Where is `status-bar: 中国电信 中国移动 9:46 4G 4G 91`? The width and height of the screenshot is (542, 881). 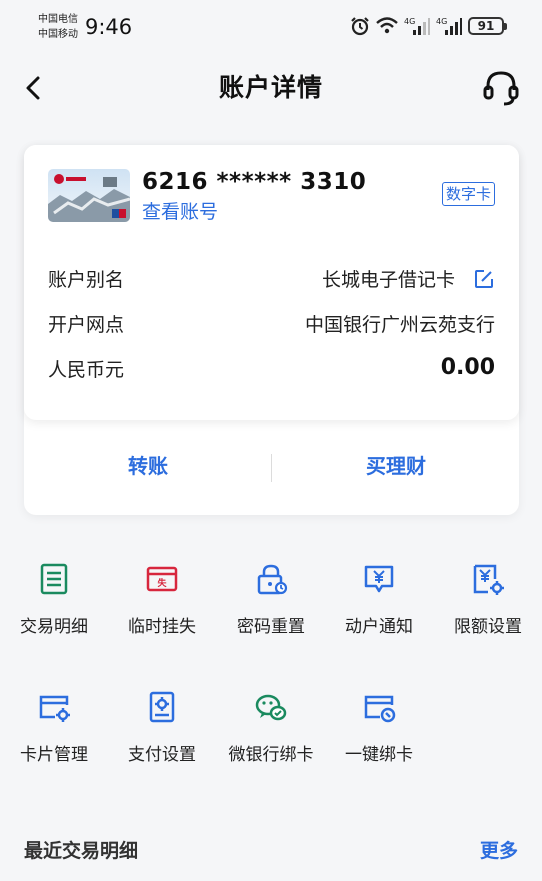
status-bar: 中国电信 中国移动 9:46 4G 4G 91 is located at coordinates (271, 27).